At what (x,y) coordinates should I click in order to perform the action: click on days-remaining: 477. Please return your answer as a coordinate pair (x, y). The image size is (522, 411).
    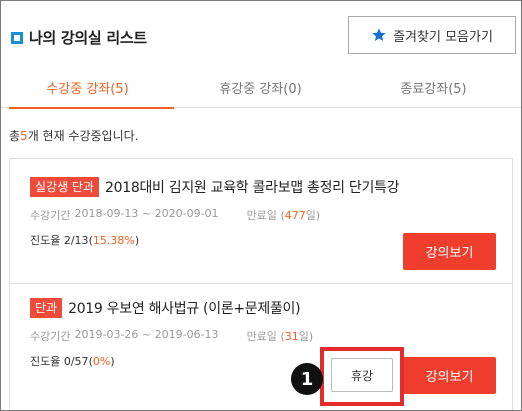
    Looking at the image, I should click on (295, 215).